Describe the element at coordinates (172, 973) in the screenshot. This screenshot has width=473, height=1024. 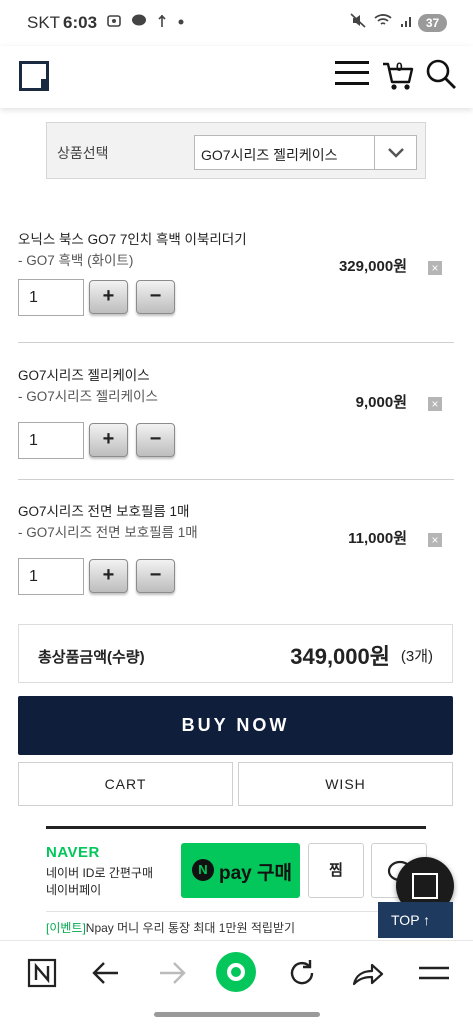
I see `forward-icon` at that location.